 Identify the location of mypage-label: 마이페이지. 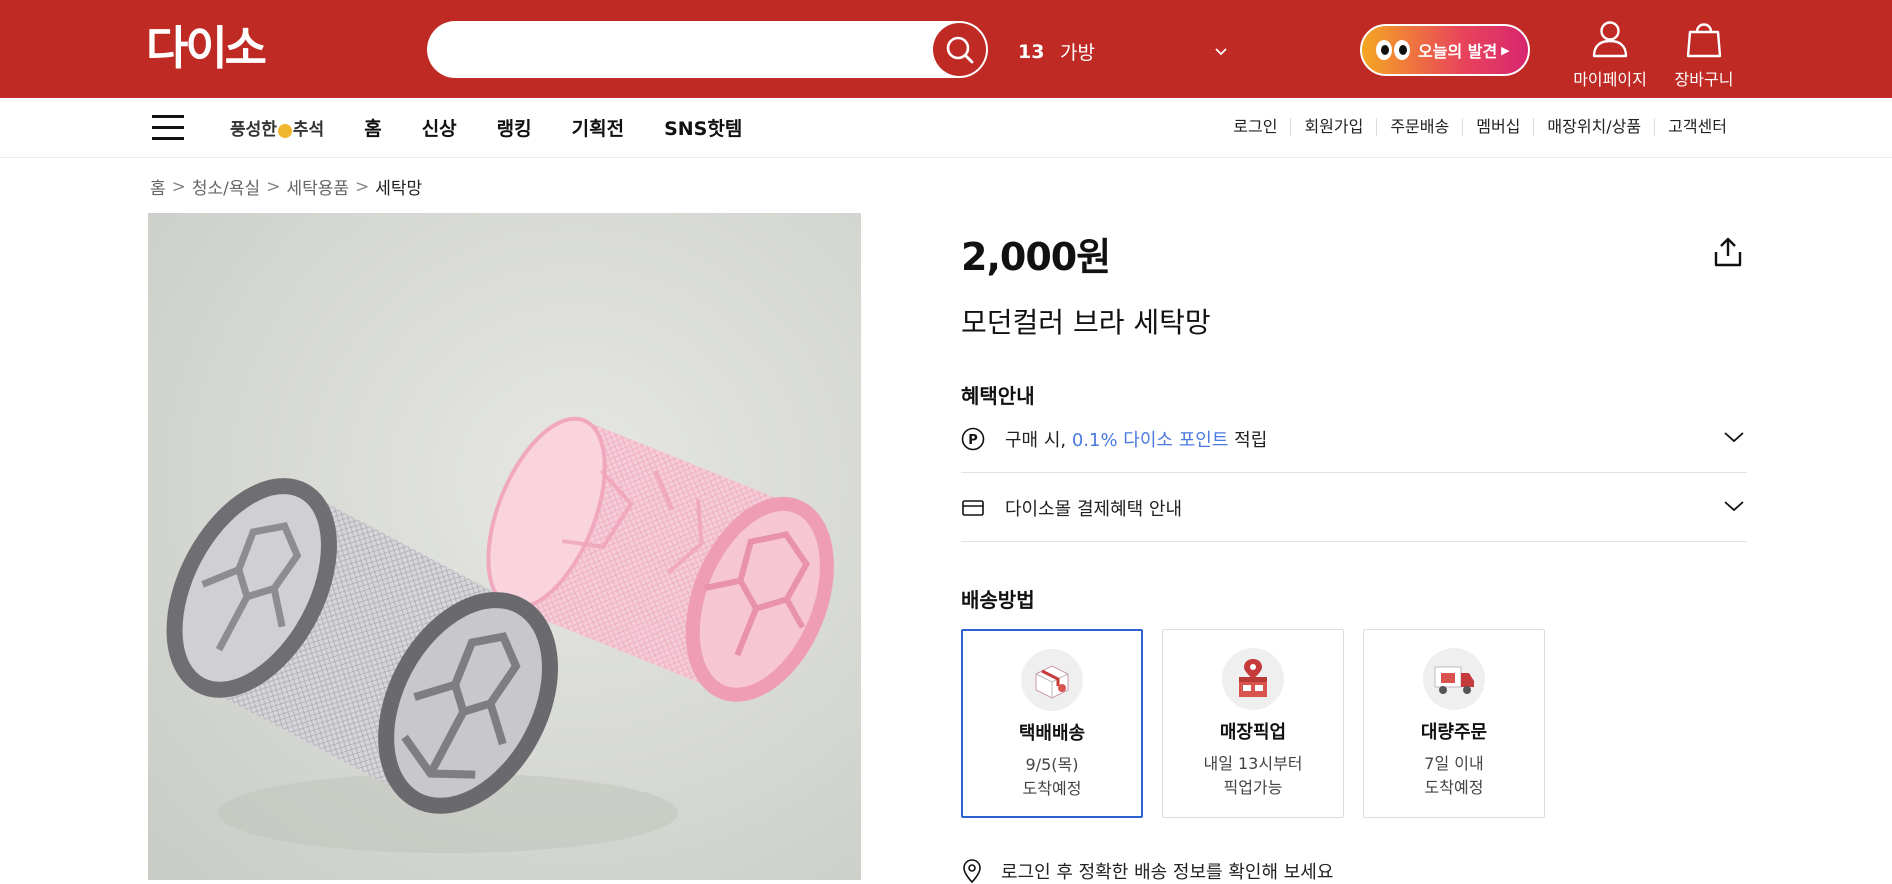
(1610, 79).